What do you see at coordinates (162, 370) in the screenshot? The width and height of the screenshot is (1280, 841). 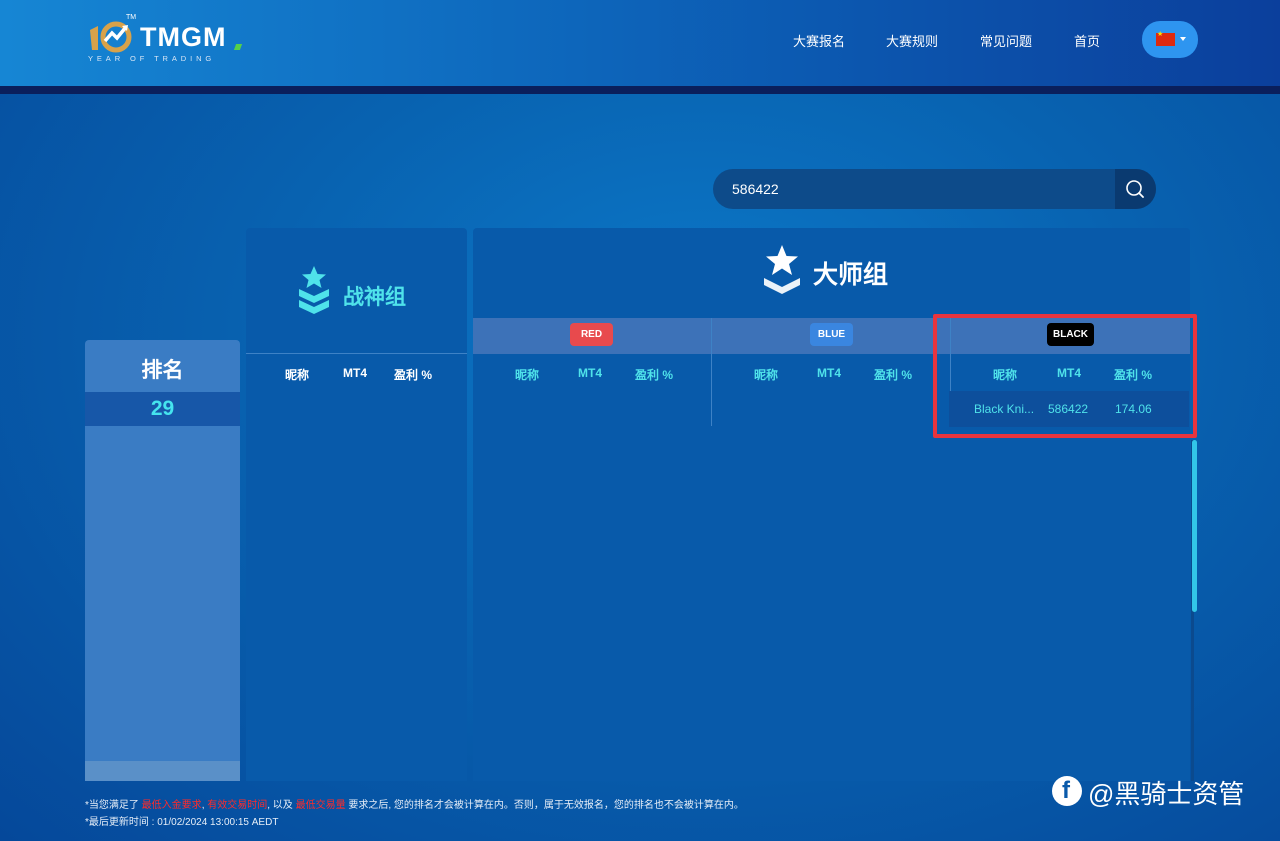 I see `rank-title: 排名` at bounding box center [162, 370].